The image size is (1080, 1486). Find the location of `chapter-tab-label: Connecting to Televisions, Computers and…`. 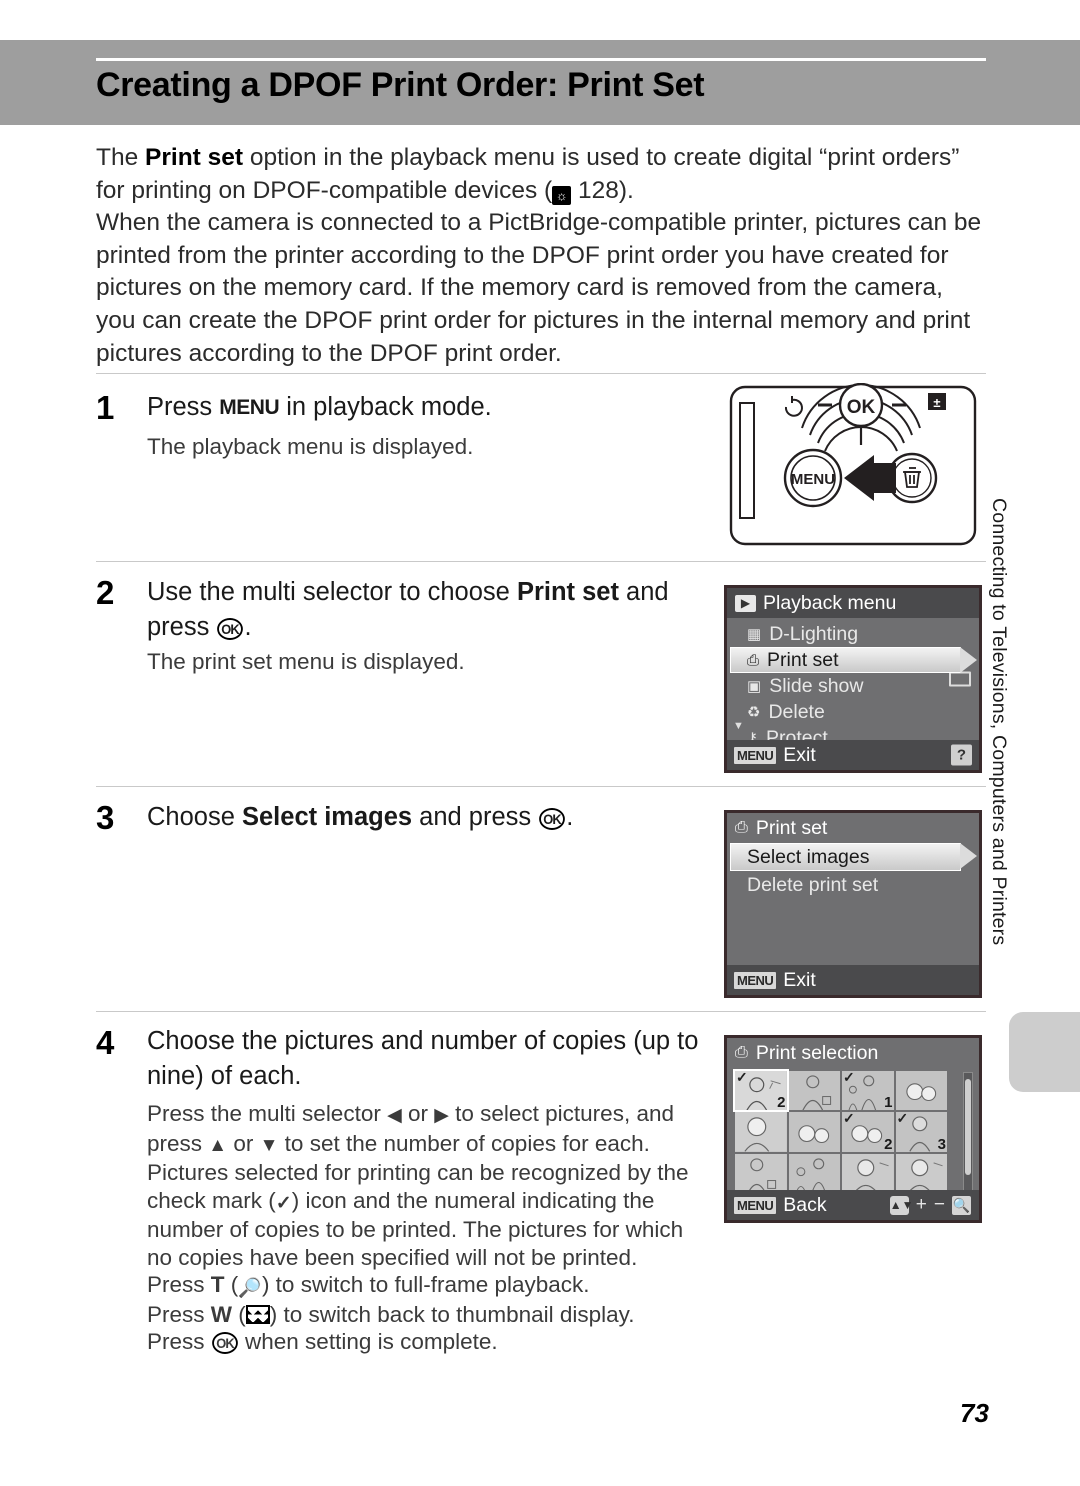

chapter-tab-label: Connecting to Televisions, Computers and… is located at coordinates (999, 722).